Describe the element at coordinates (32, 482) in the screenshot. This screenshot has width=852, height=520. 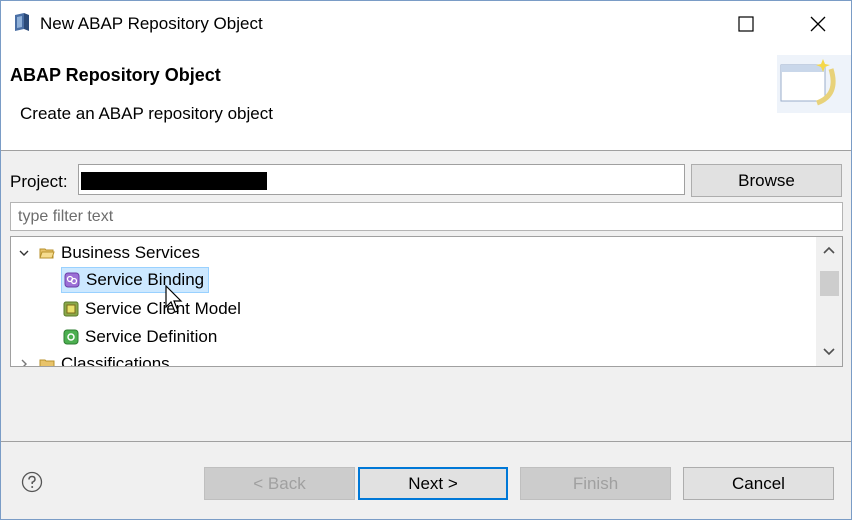
I see `help-icon` at that location.